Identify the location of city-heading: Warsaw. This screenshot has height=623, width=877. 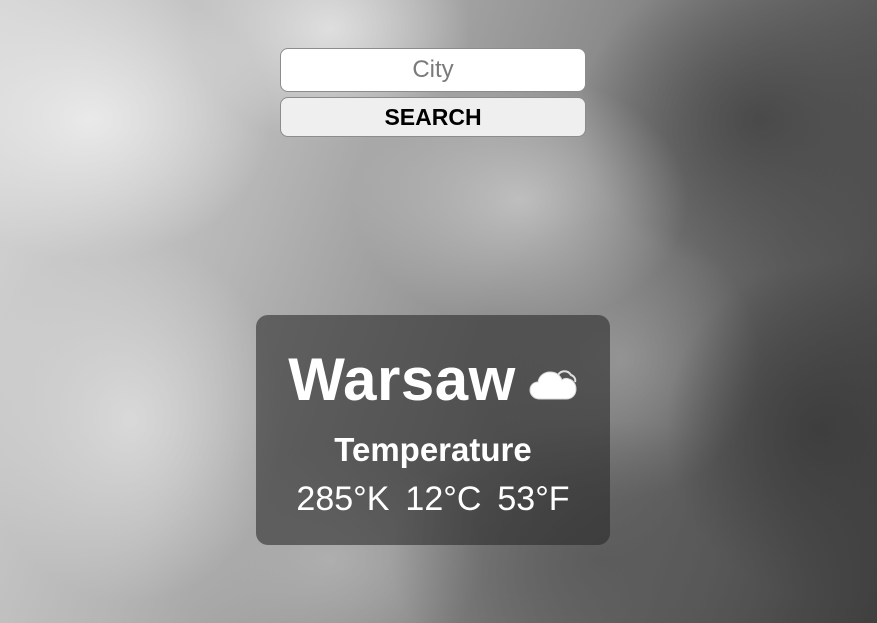
(433, 380).